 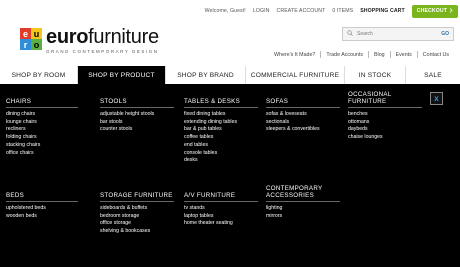 What do you see at coordinates (42, 123) in the screenshot?
I see `menu-link: lounge chairs` at bounding box center [42, 123].